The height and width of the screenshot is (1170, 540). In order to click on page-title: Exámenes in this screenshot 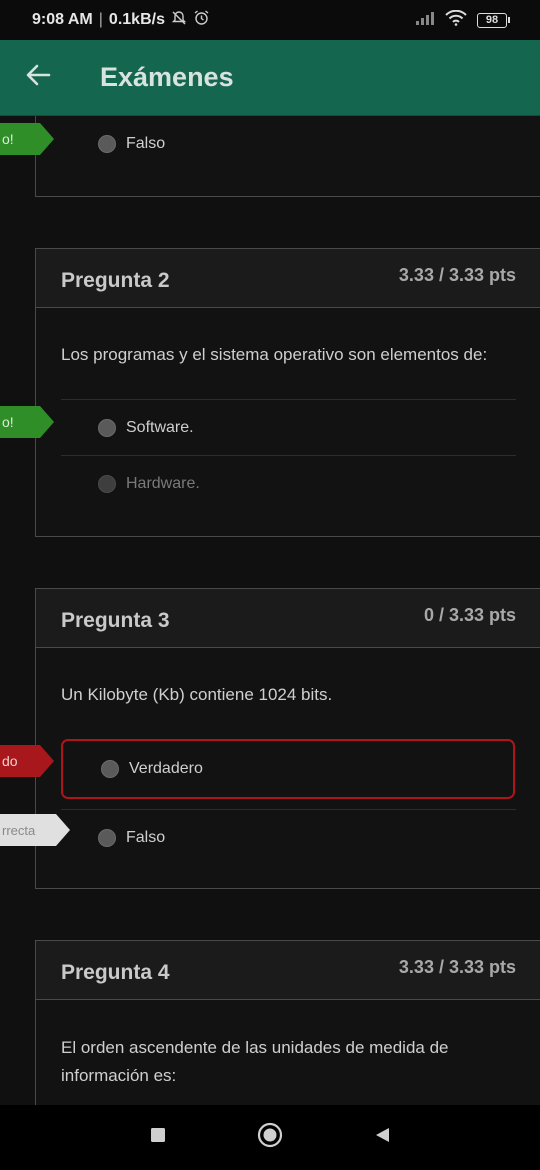, I will do `click(167, 77)`.